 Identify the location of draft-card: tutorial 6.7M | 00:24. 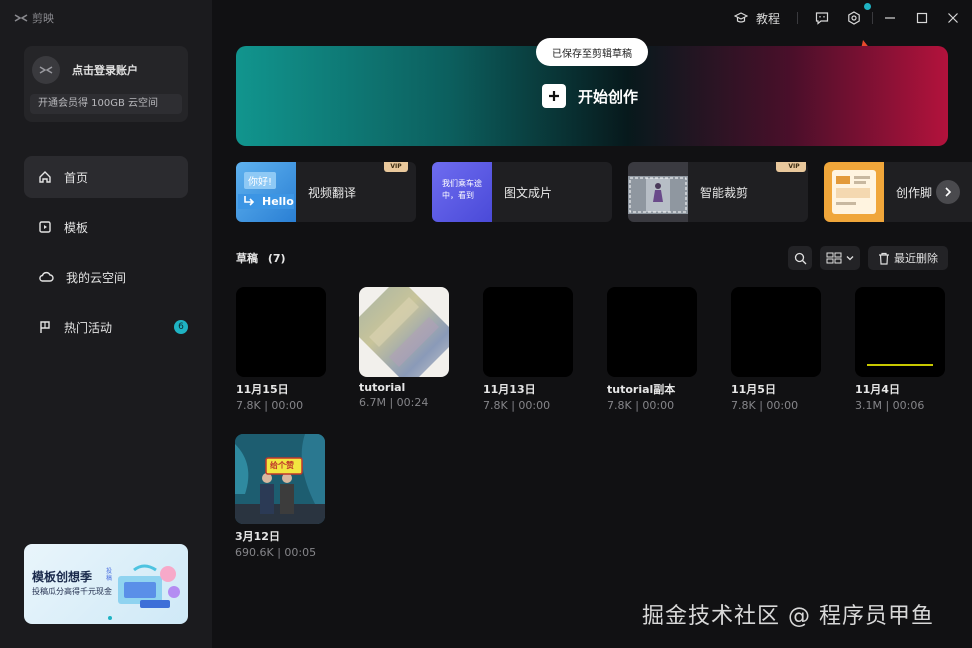
(404, 348).